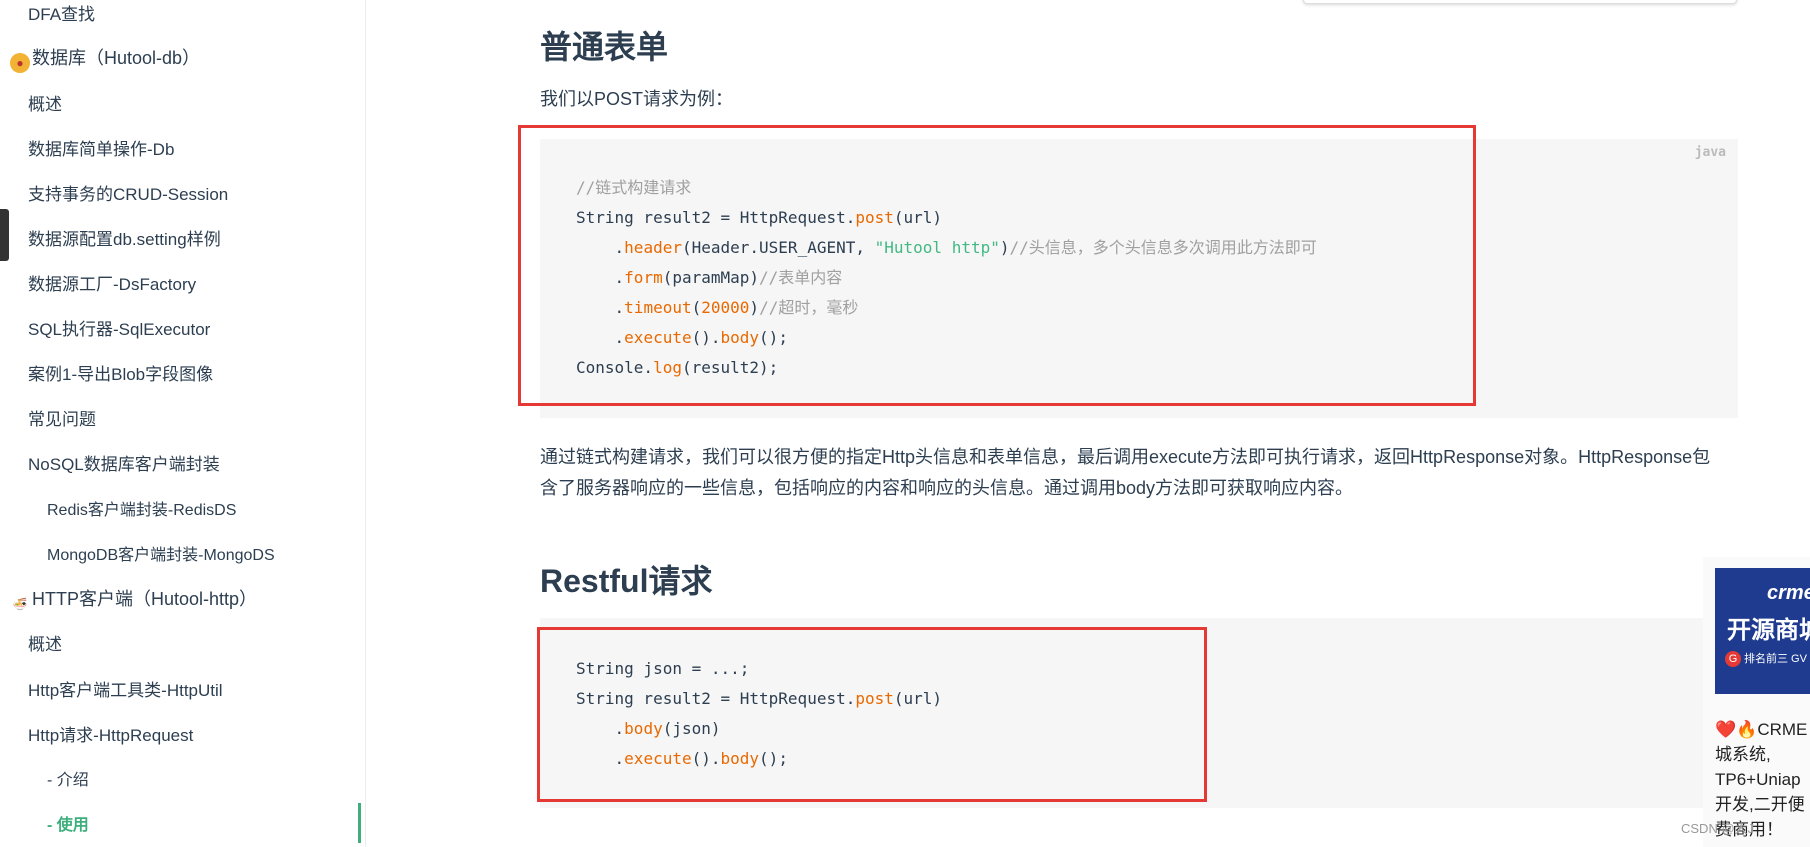 This screenshot has width=1810, height=847. Describe the element at coordinates (45, 102) in the screenshot. I see `sidebar-item-db-overview: 概述` at that location.